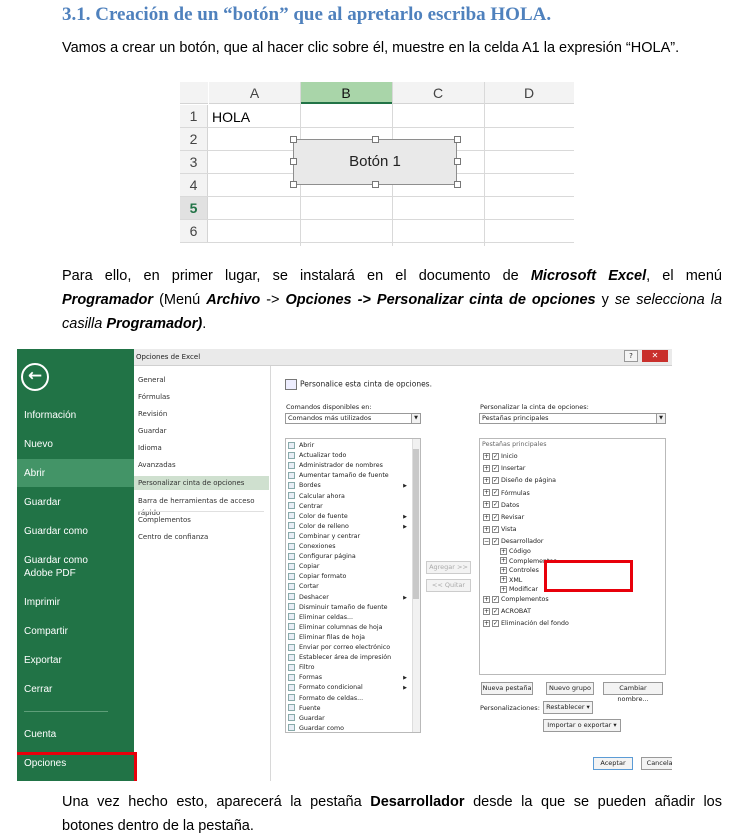  What do you see at coordinates (194, 116) in the screenshot?
I see `row-header-1: 1` at bounding box center [194, 116].